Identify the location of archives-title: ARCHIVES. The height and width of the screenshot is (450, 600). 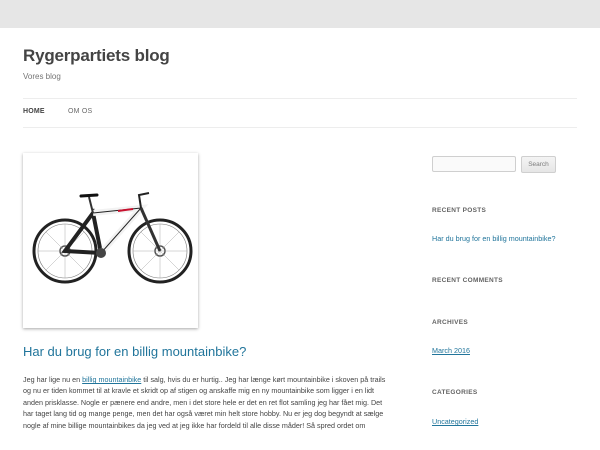
(450, 322).